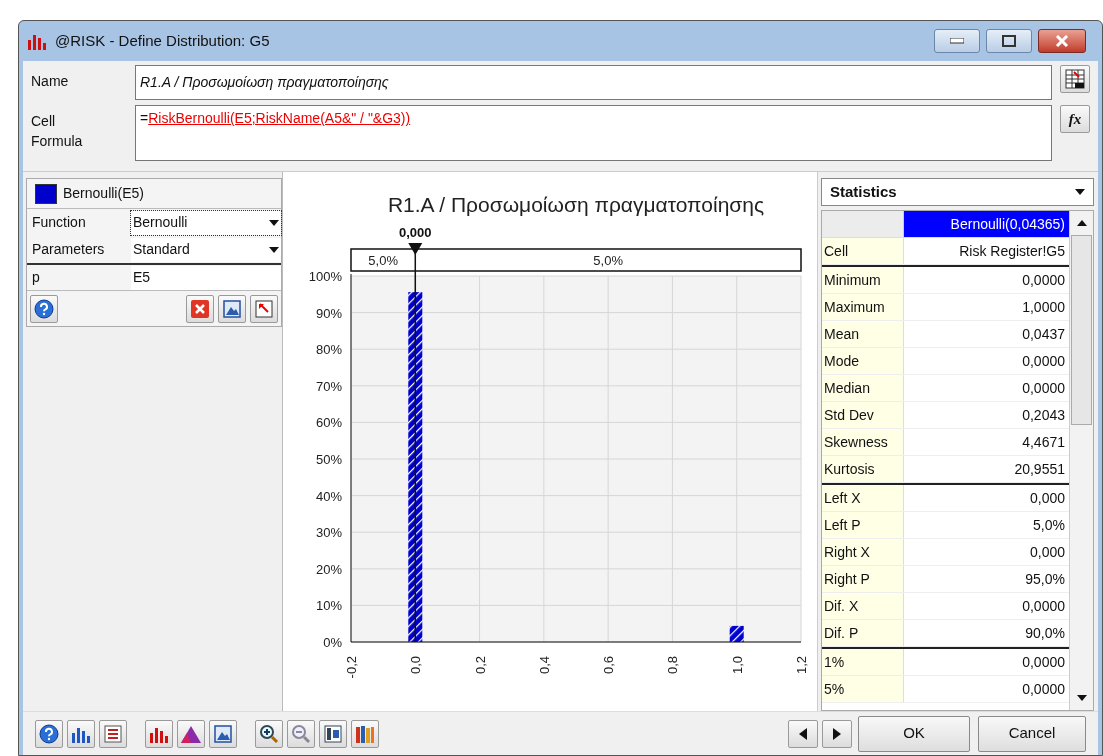 The height and width of the screenshot is (756, 1103). I want to click on name-field: R1.A / Προσωμοίωση πραγματοποίησης, so click(593, 82).